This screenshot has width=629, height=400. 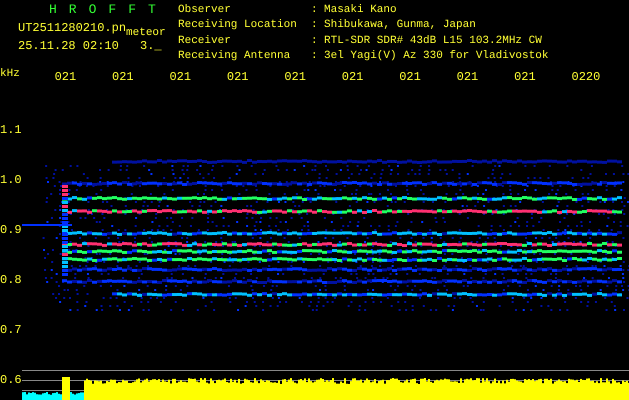 What do you see at coordinates (151, 46) in the screenshot?
I see `event-count: 3._` at bounding box center [151, 46].